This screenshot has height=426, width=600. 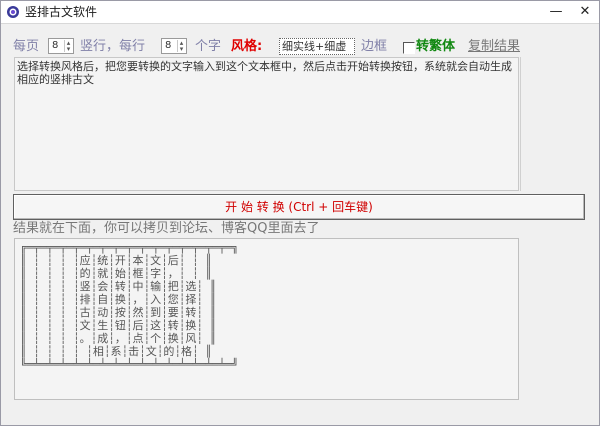 What do you see at coordinates (585, 12) in the screenshot?
I see `close-button: ✕` at bounding box center [585, 12].